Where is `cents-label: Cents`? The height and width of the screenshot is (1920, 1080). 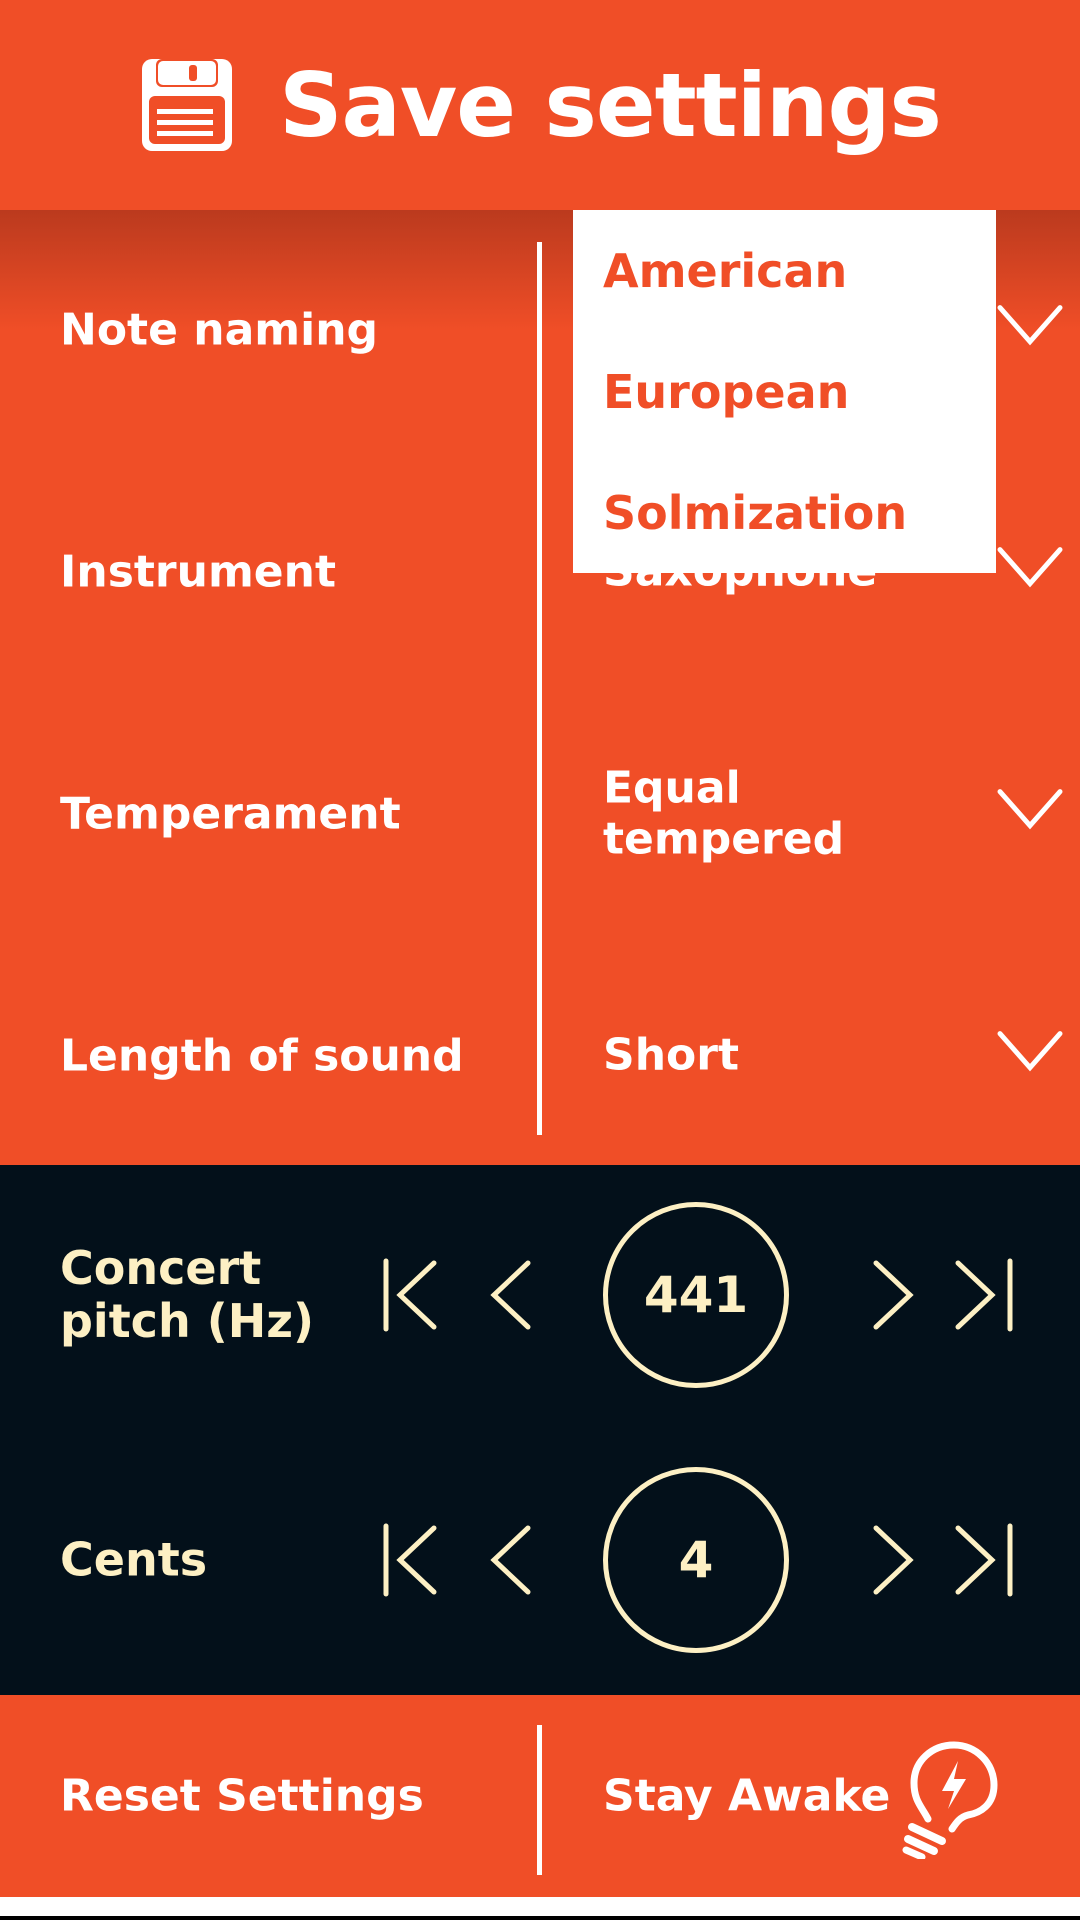
cents-label: Cents is located at coordinates (134, 1559).